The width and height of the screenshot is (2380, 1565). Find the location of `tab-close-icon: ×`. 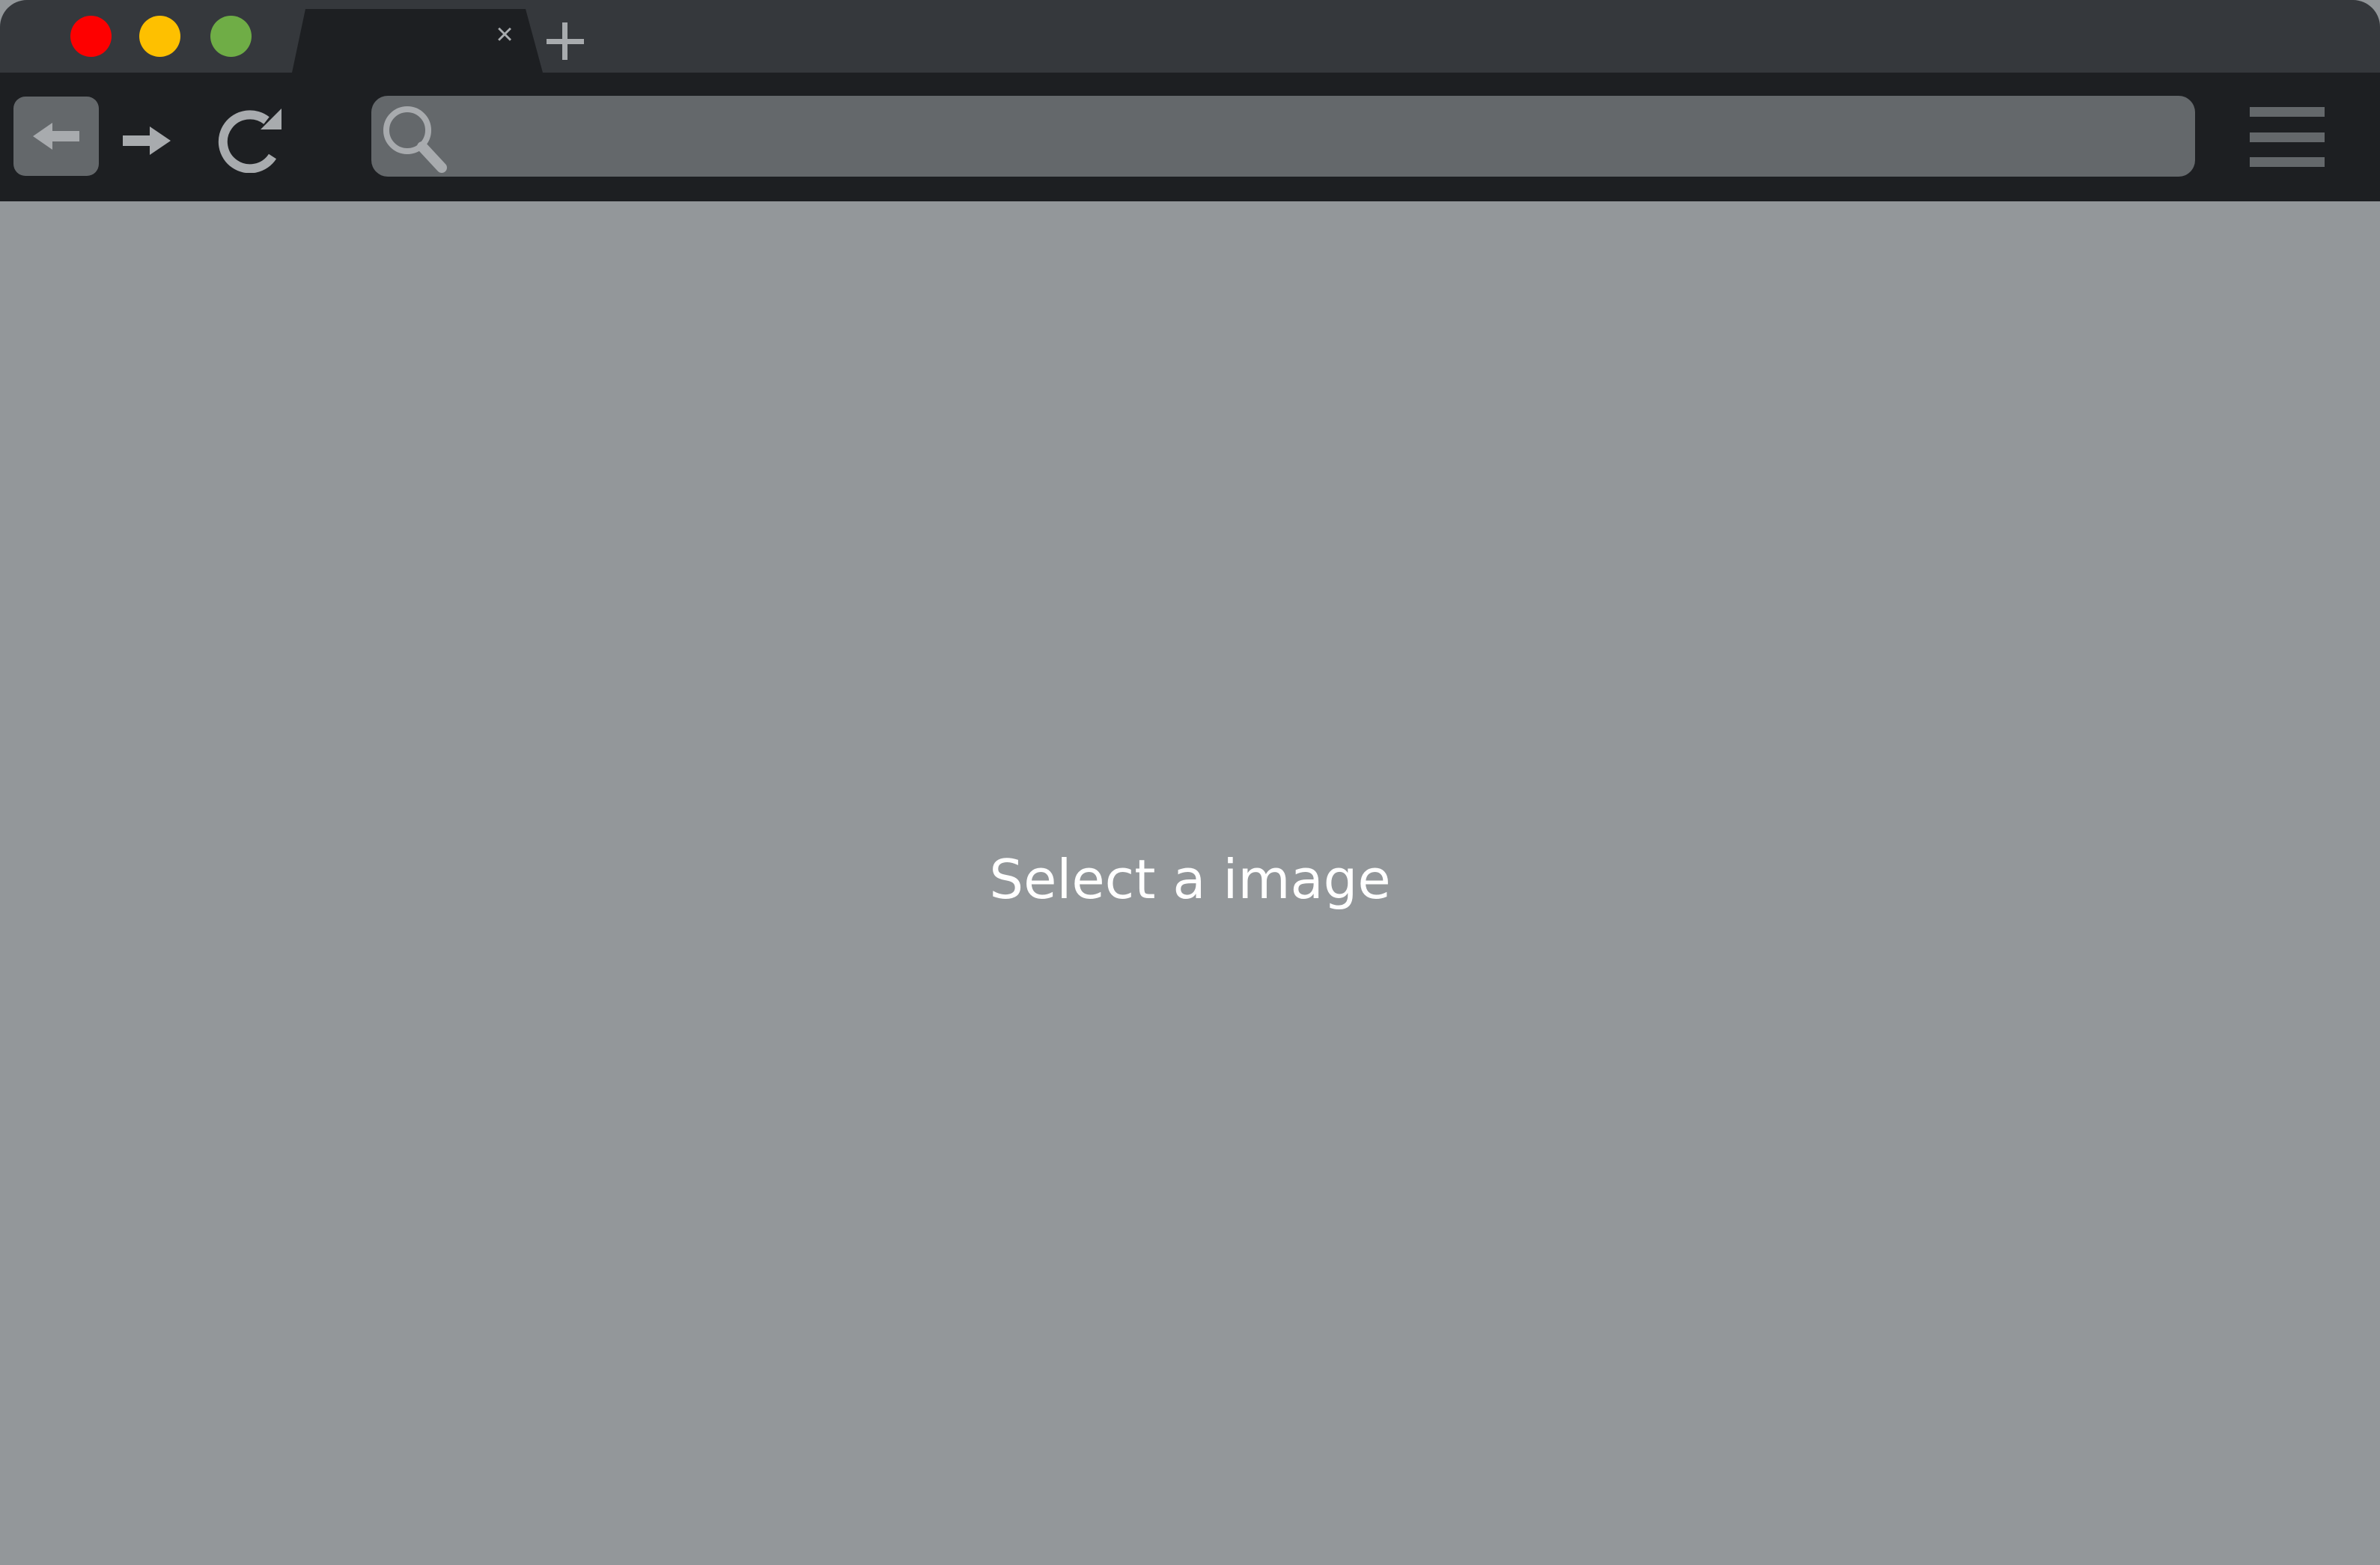

tab-close-icon: × is located at coordinates (505, 34).